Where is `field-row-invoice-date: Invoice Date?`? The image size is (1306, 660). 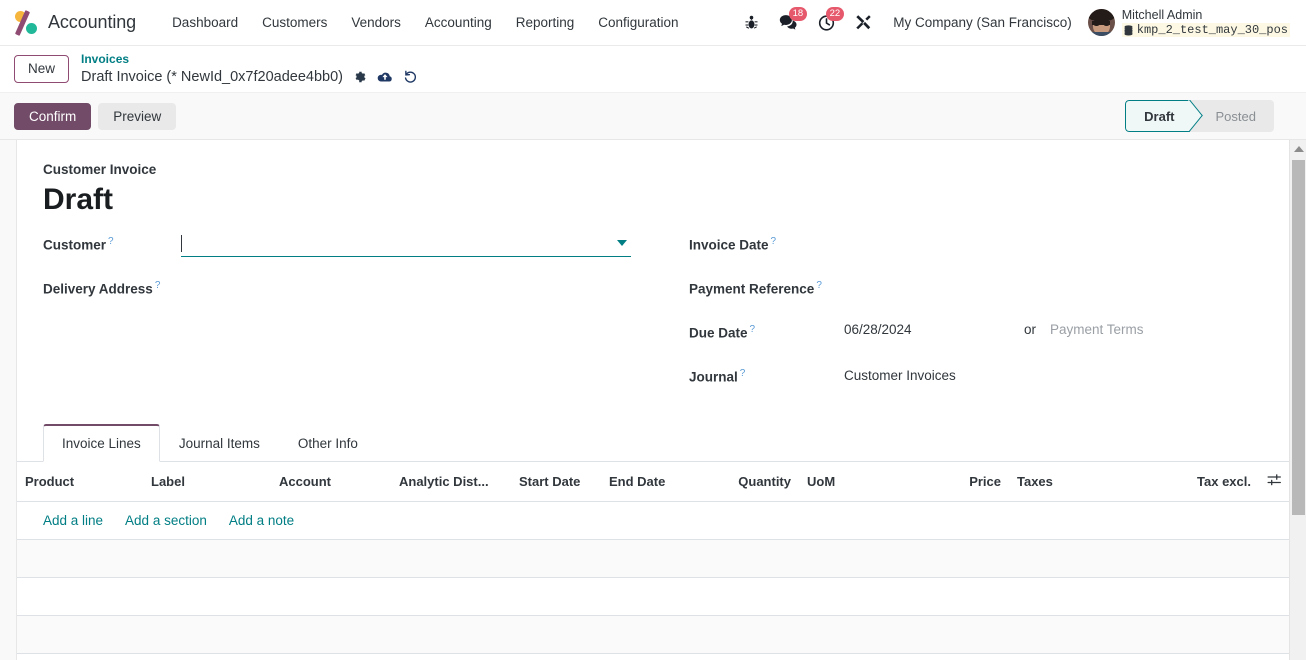 field-row-invoice-date: Invoice Date? is located at coordinates (976, 246).